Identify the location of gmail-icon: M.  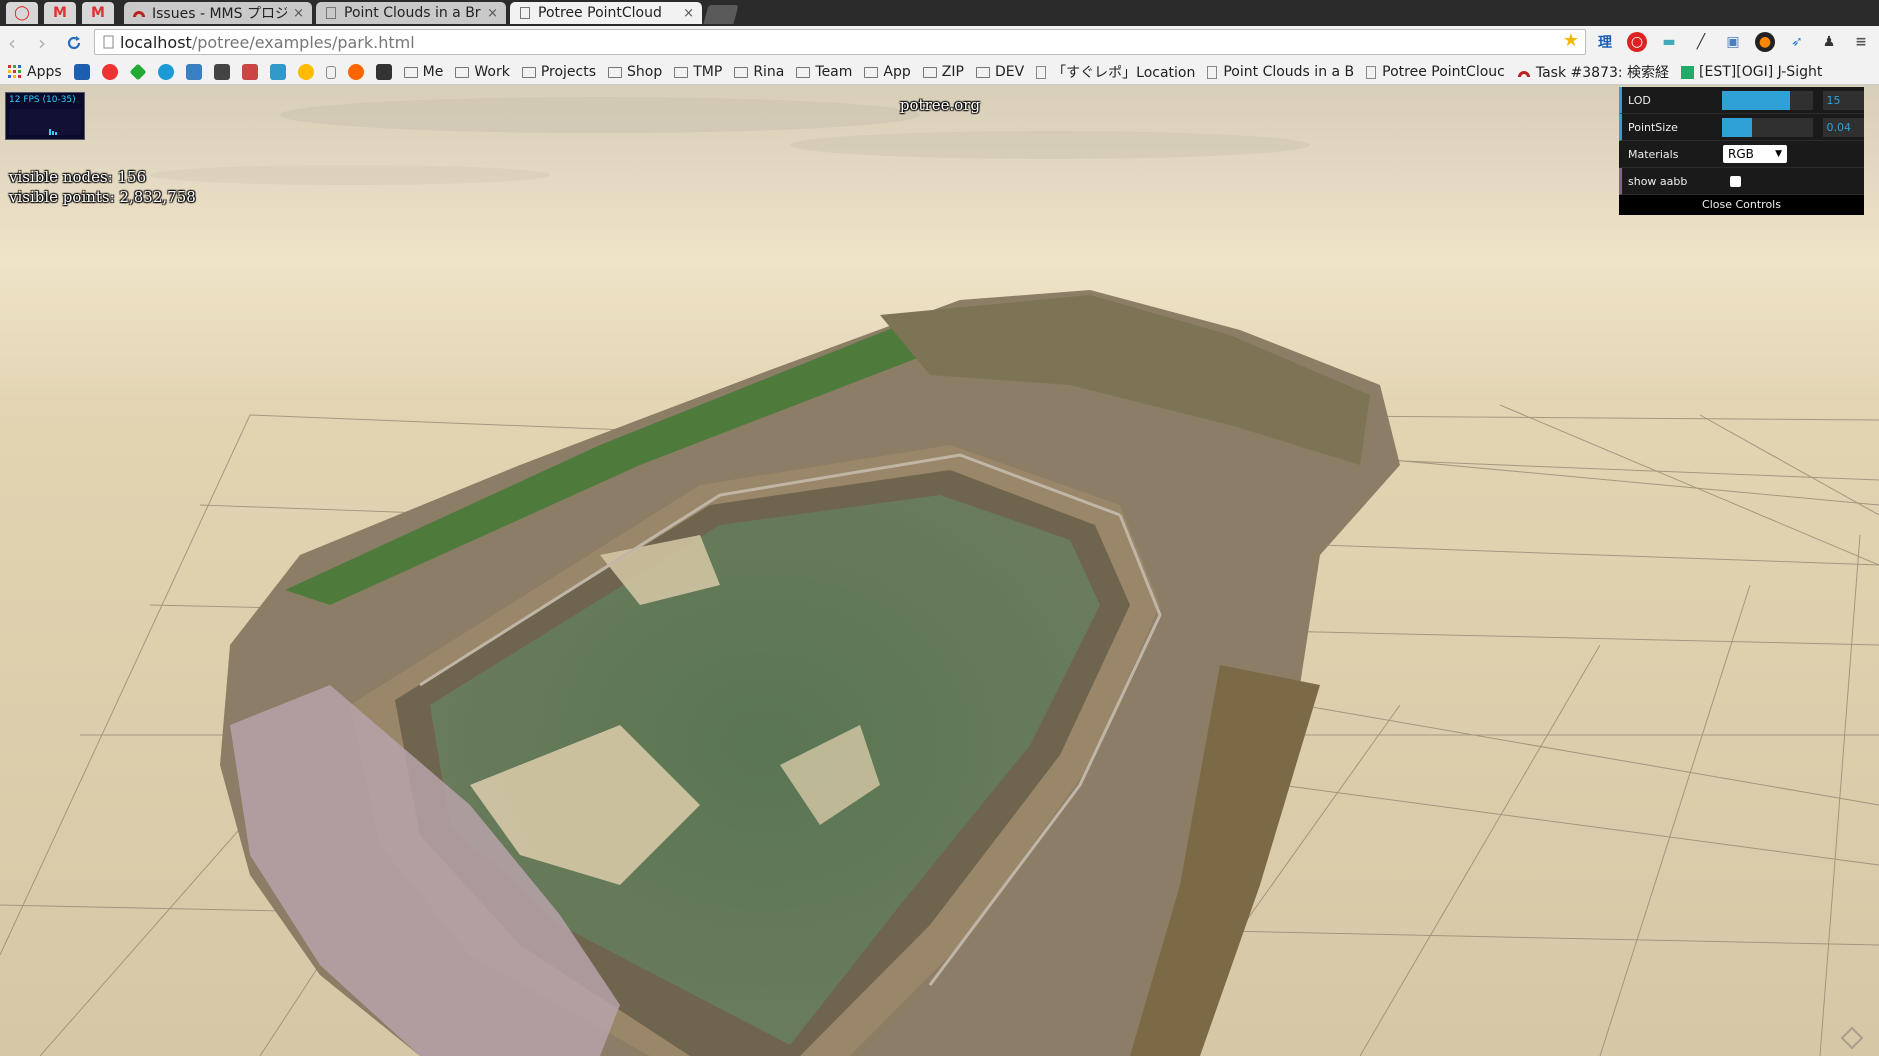
(60, 13).